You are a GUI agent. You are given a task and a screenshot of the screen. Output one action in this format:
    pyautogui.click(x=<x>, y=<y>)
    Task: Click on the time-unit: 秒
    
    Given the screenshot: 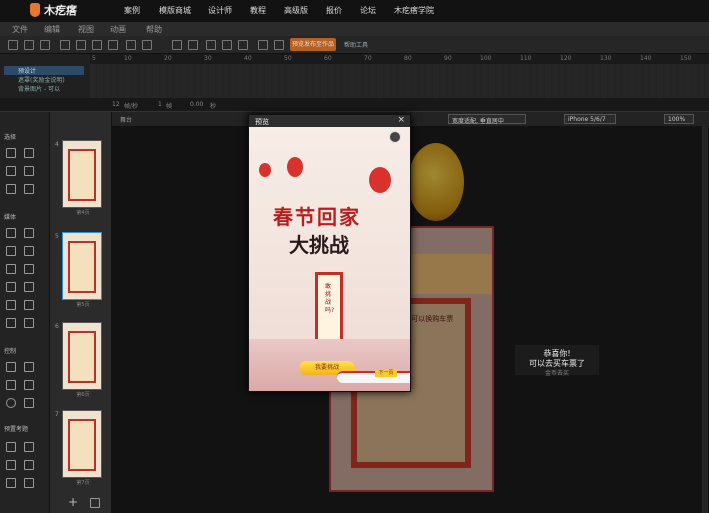 What is the action you would take?
    pyautogui.click(x=213, y=106)
    